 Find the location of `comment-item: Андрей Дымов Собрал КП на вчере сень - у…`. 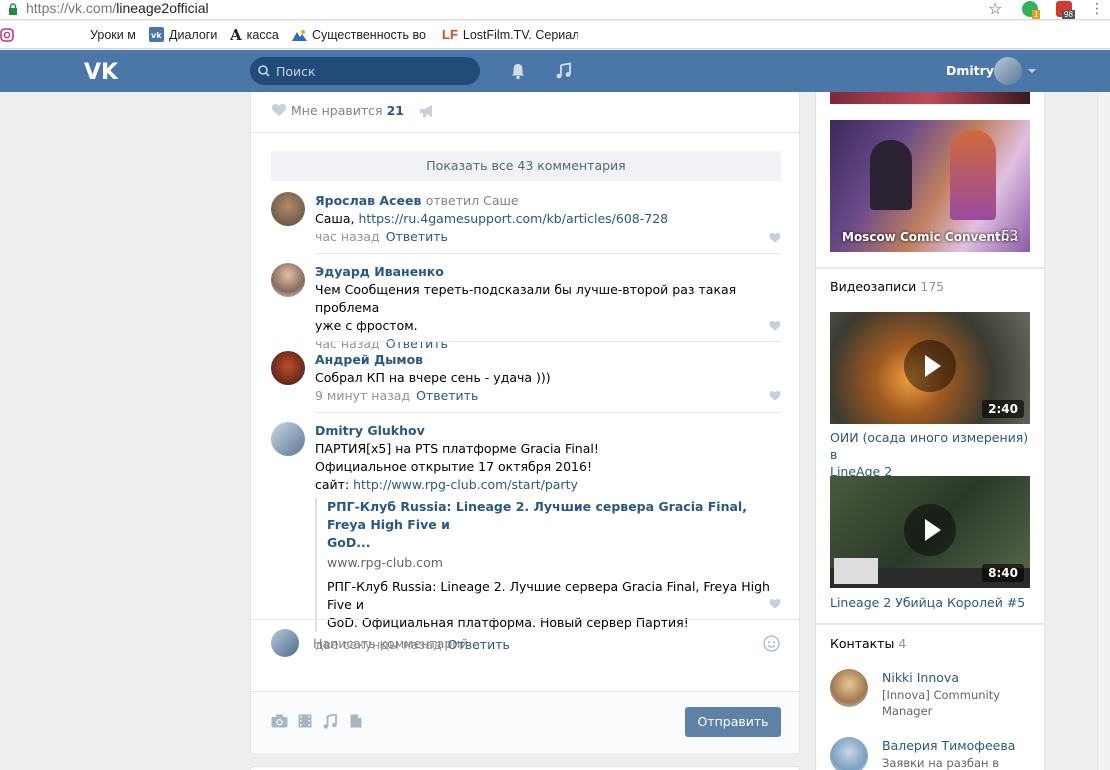

comment-item: Андрей Дымов Собрал КП на вчере сень - у… is located at coordinates (526, 378).